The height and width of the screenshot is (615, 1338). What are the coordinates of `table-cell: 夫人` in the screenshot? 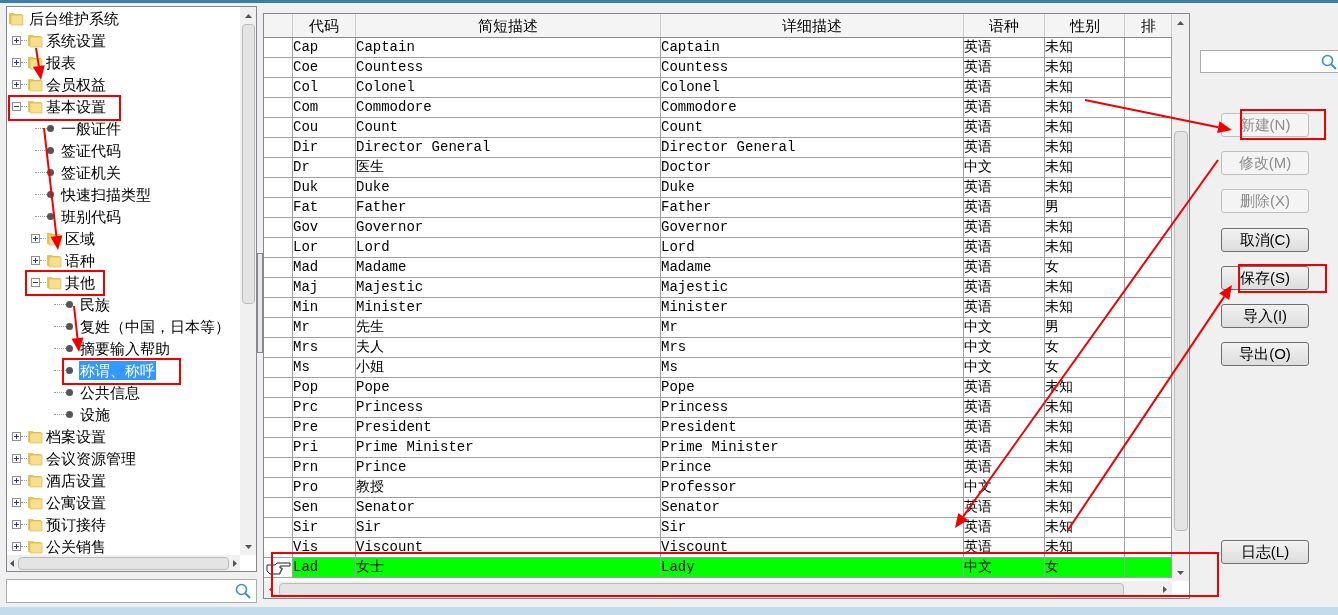 It's located at (508, 347).